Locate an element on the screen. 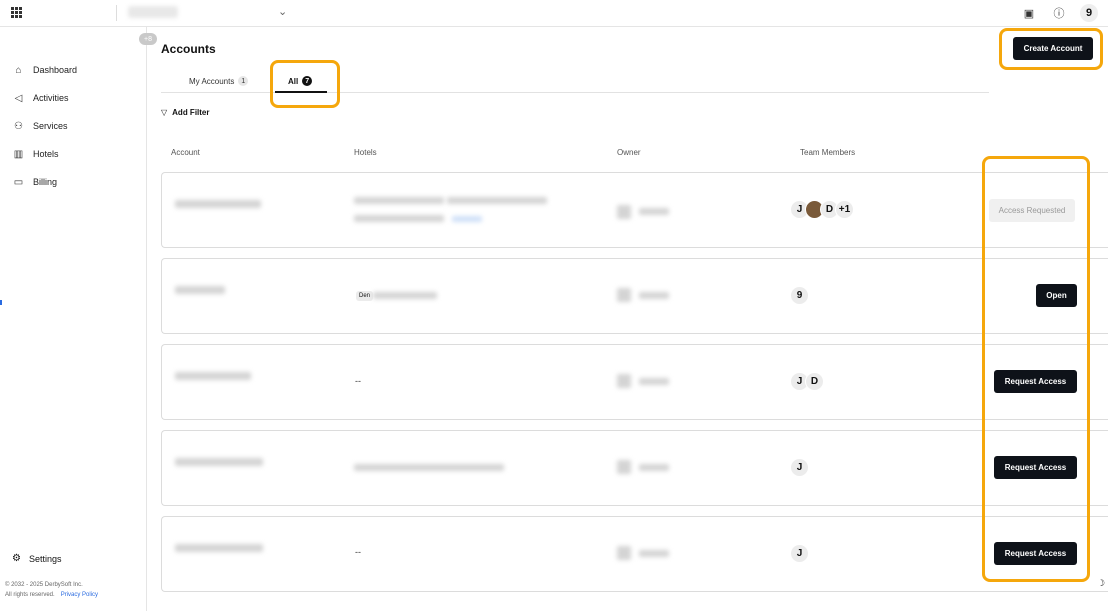  copyright-text: © 2032 - 2025 DerbySoft Inc. is located at coordinates (44, 585).